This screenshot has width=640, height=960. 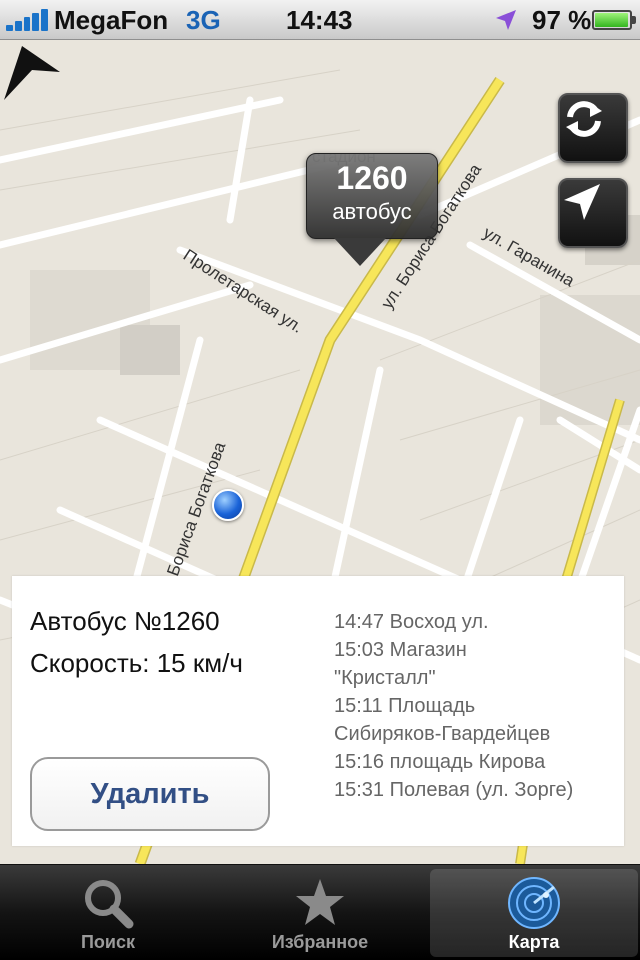 What do you see at coordinates (562, 20) in the screenshot?
I see `battery-percent: 97 %` at bounding box center [562, 20].